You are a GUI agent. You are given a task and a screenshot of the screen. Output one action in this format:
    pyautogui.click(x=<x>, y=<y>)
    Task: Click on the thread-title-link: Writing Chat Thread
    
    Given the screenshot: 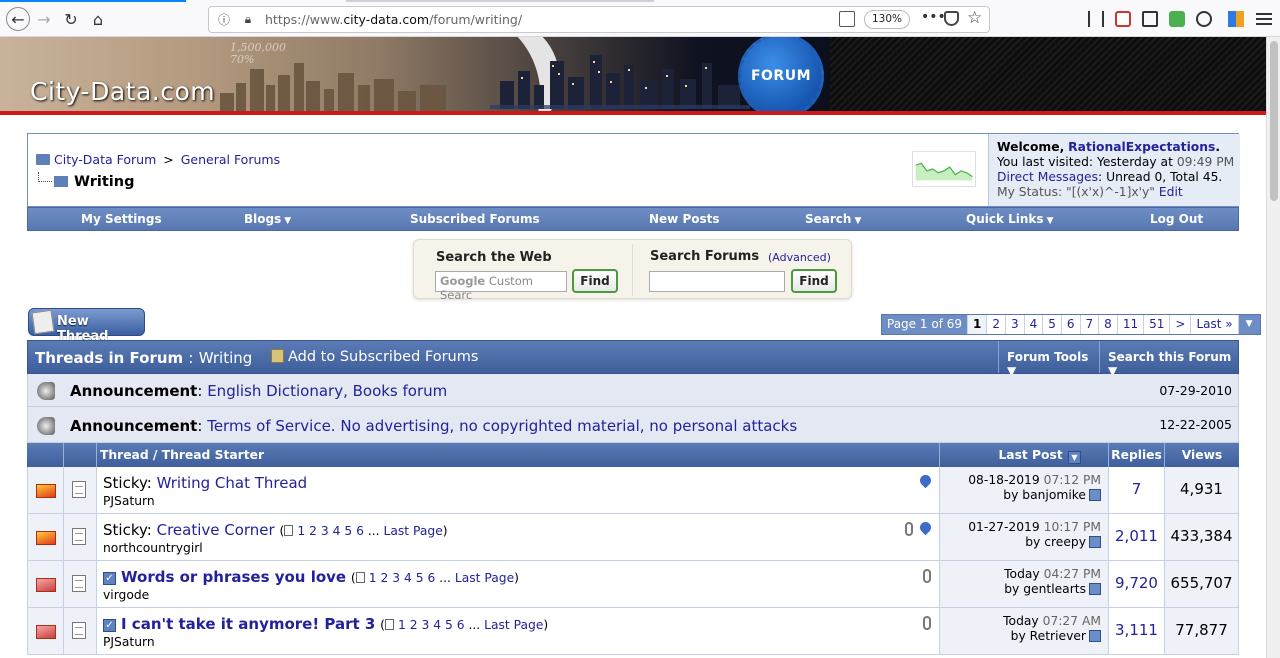 What is the action you would take?
    pyautogui.click(x=232, y=483)
    